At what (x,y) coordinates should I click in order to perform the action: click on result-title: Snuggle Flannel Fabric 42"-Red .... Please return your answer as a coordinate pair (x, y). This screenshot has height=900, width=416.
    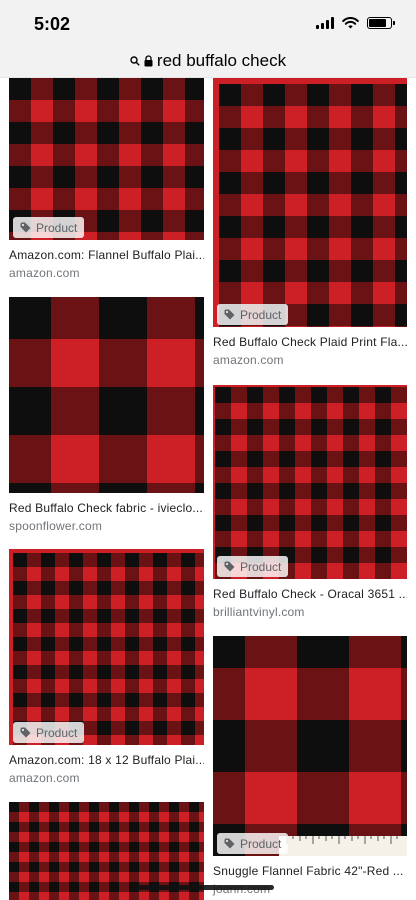
    Looking at the image, I should click on (310, 871).